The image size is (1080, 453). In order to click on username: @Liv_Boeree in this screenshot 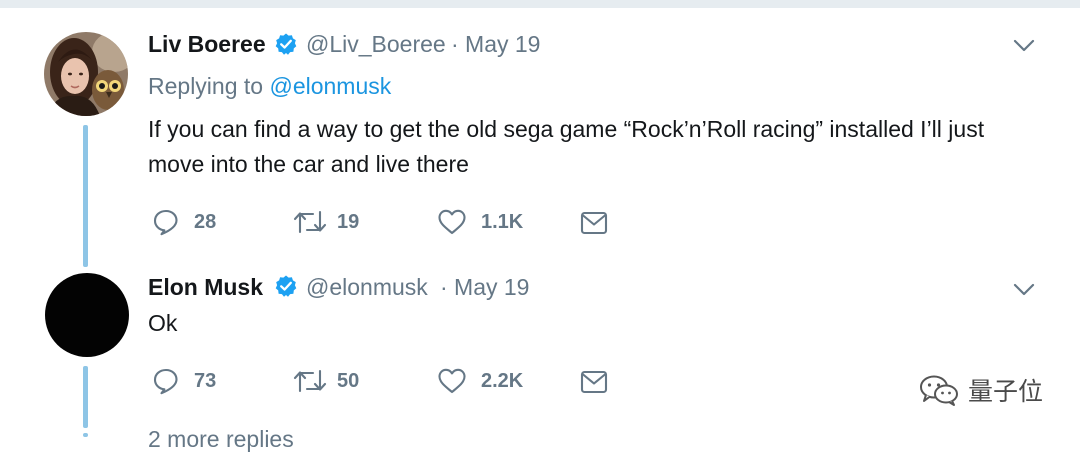, I will do `click(376, 44)`.